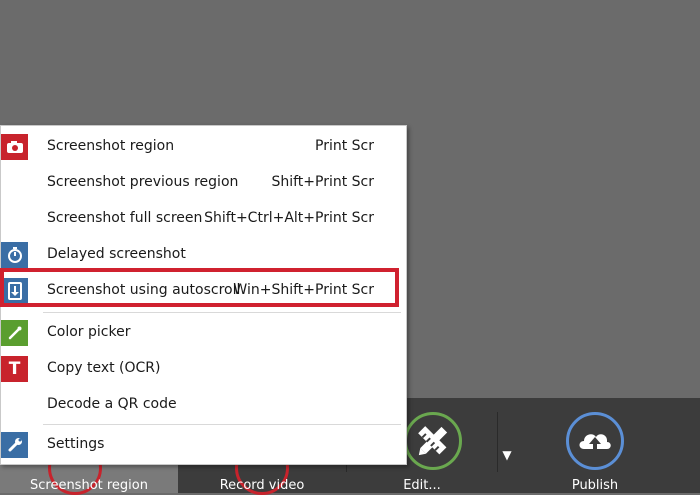 The height and width of the screenshot is (495, 700). What do you see at coordinates (262, 485) in the screenshot?
I see `record-video-label: Record video` at bounding box center [262, 485].